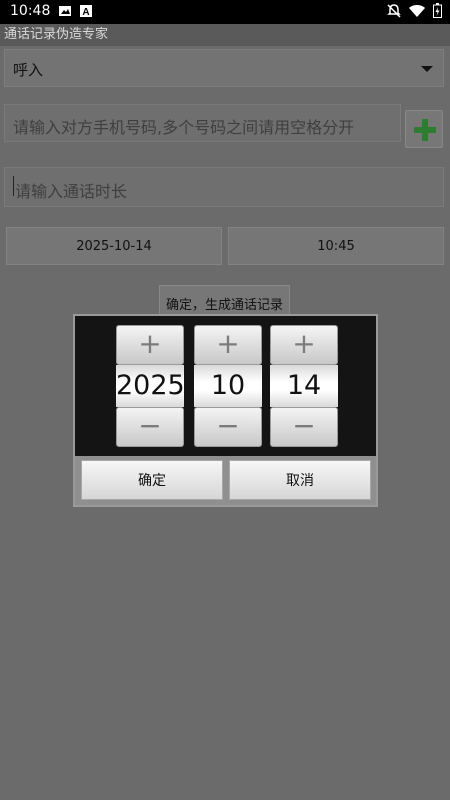 The width and height of the screenshot is (450, 800). Describe the element at coordinates (224, 68) in the screenshot. I see `call-type-dropdown: 呼入` at that location.